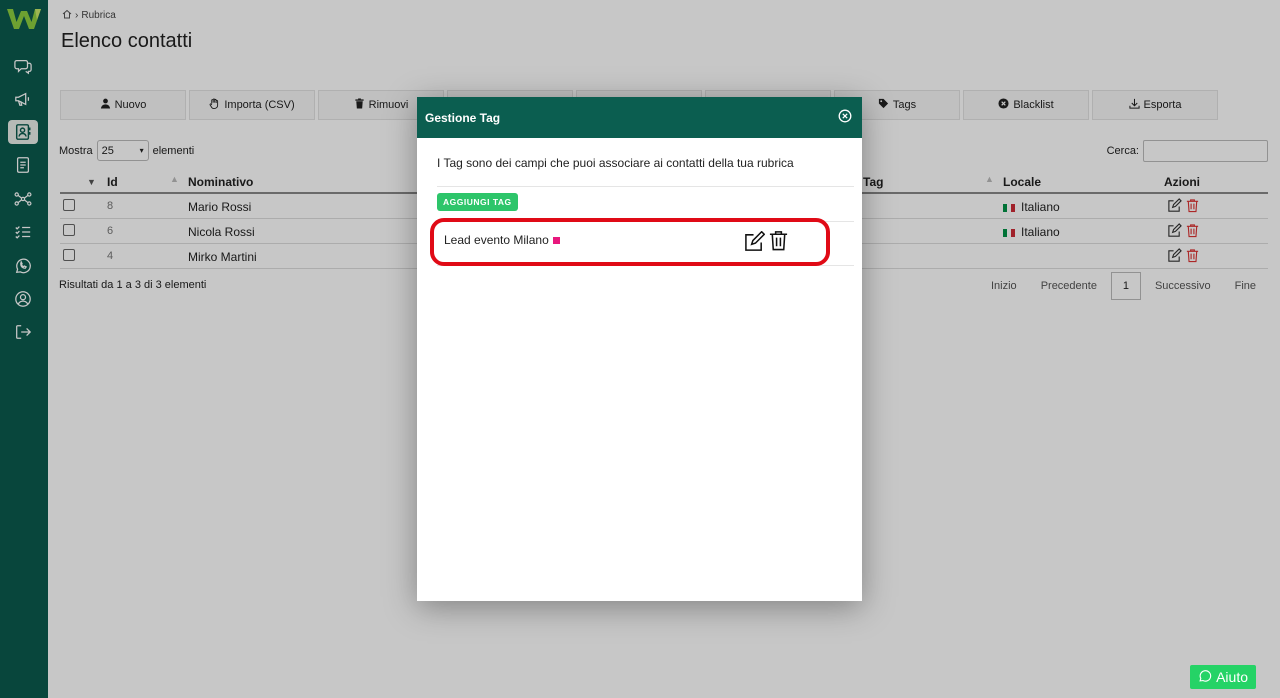 The image size is (1280, 698). Describe the element at coordinates (1205, 677) in the screenshot. I see `whatsapp-icon` at that location.